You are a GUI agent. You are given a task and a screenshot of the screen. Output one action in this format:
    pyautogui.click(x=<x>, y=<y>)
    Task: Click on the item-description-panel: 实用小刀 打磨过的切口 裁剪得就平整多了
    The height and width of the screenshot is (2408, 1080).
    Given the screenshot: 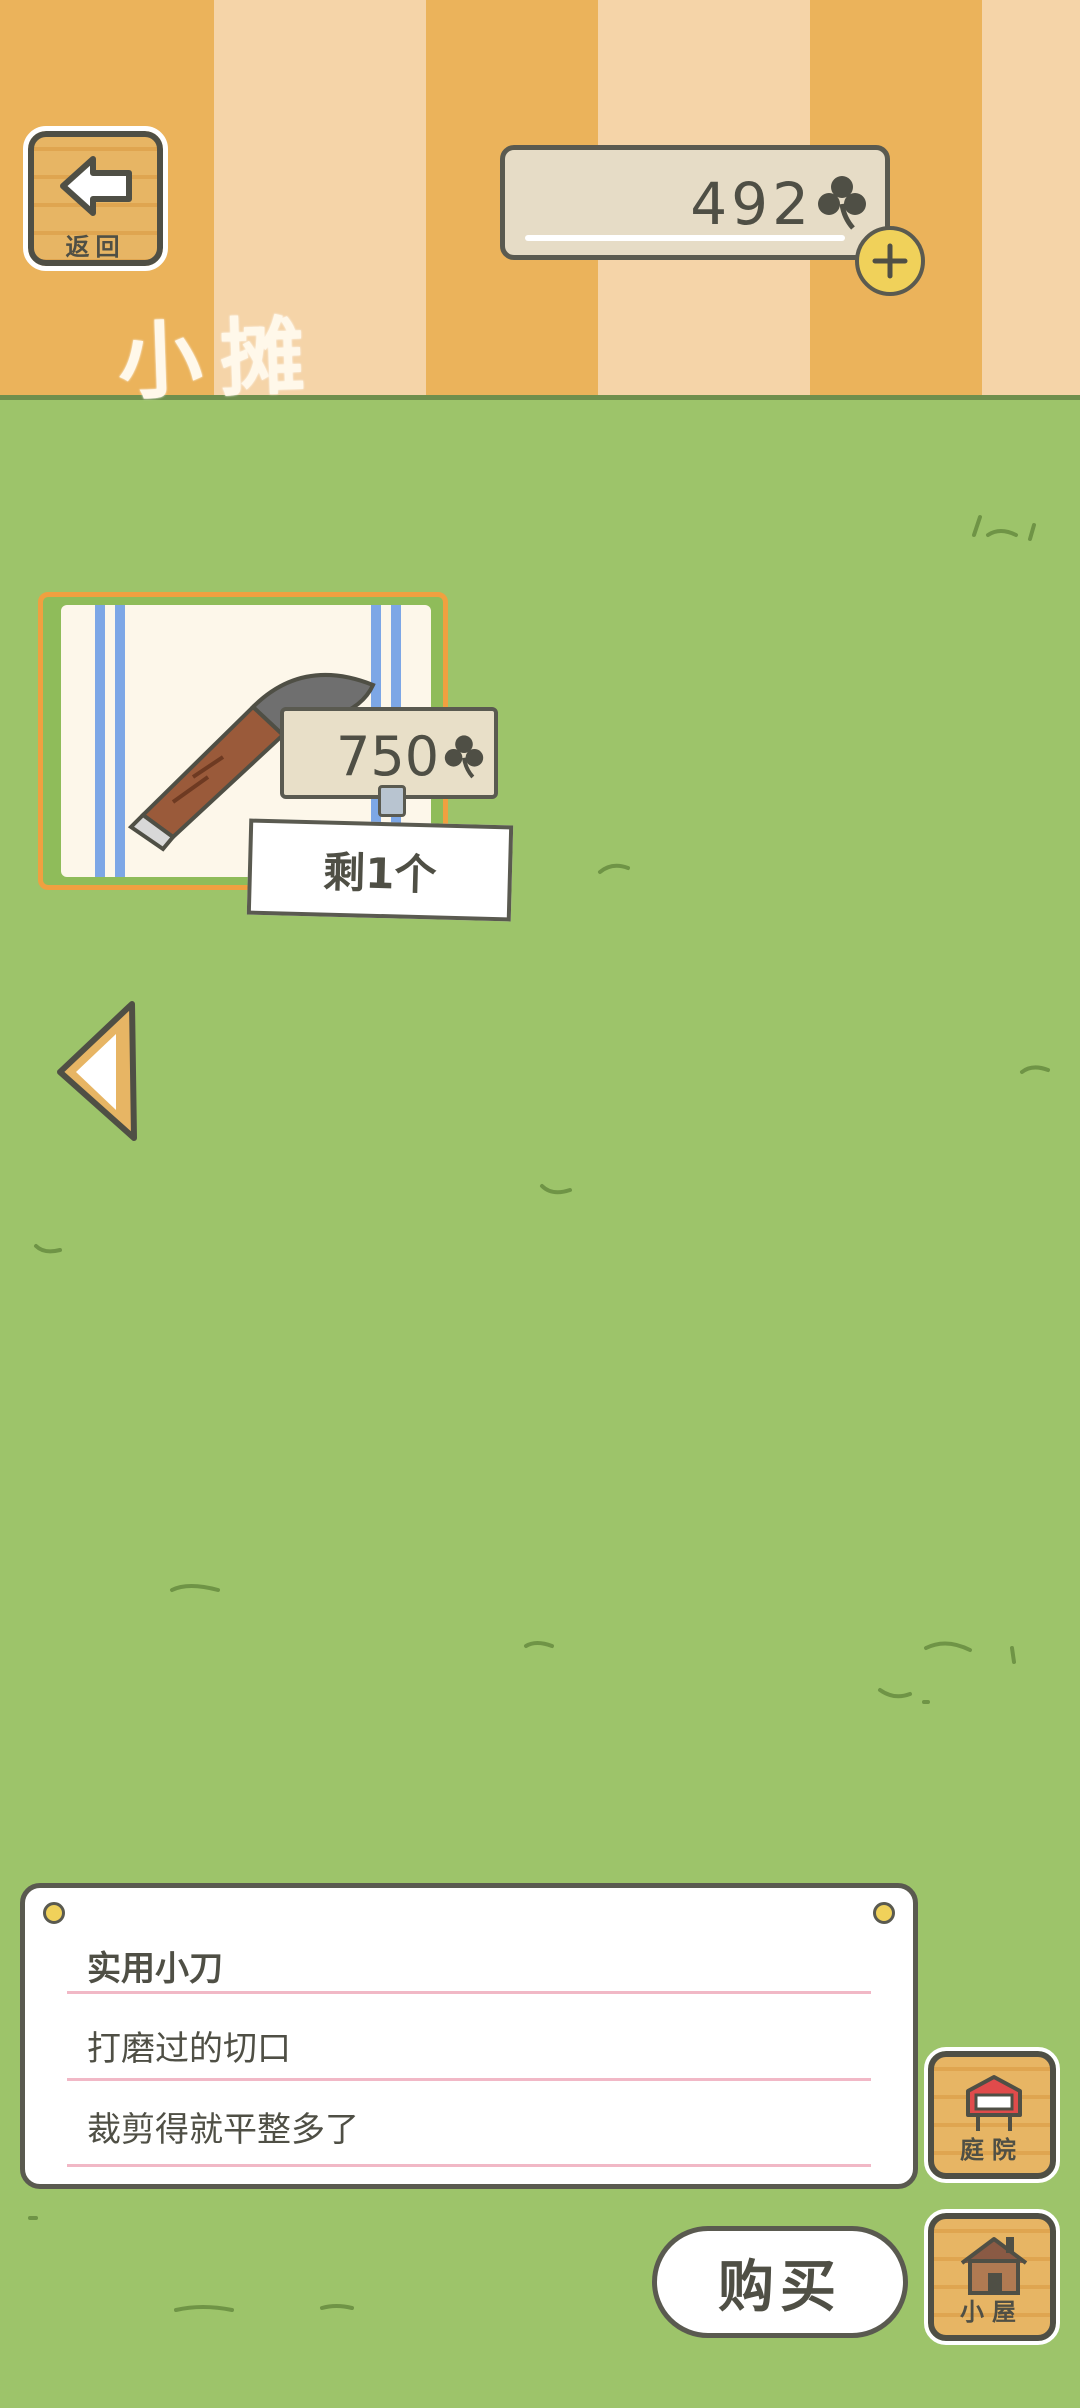 What is the action you would take?
    pyautogui.click(x=469, y=2036)
    